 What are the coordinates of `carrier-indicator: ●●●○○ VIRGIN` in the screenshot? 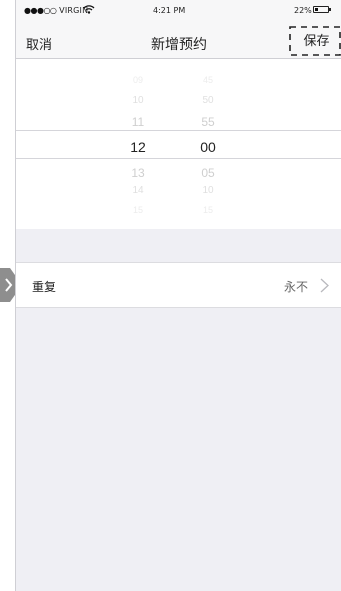 It's located at (56, 10).